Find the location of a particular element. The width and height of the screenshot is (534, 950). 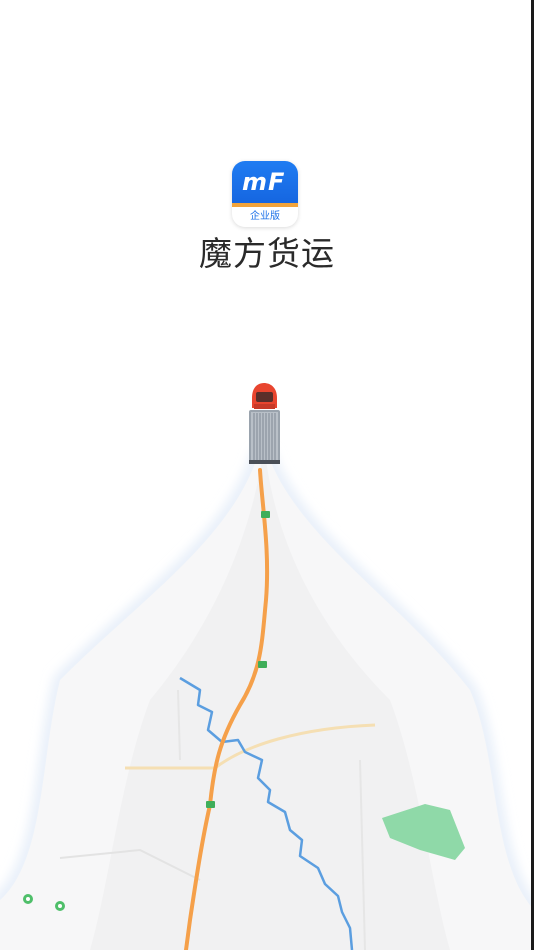

app-logo: mF 企业版 is located at coordinates (265, 194).